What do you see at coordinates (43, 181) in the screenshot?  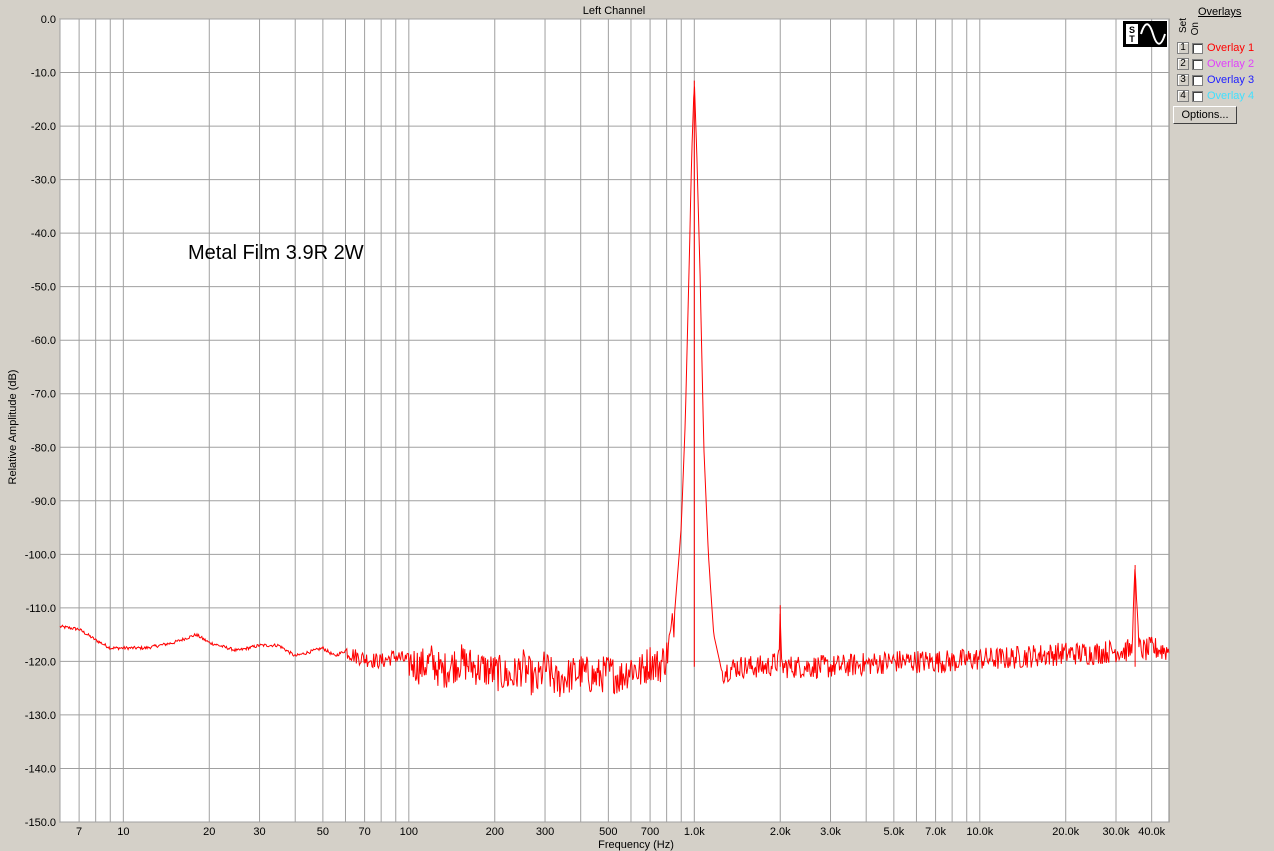 I see `y-tick-label: -30.0` at bounding box center [43, 181].